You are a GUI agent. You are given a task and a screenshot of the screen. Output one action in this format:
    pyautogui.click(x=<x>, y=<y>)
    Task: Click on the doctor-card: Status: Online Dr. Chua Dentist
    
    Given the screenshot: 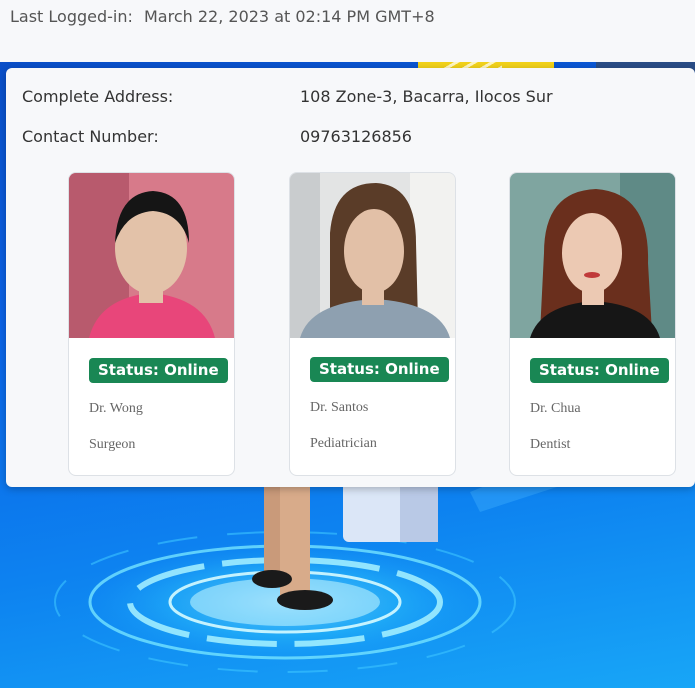 What is the action you would take?
    pyautogui.click(x=592, y=324)
    